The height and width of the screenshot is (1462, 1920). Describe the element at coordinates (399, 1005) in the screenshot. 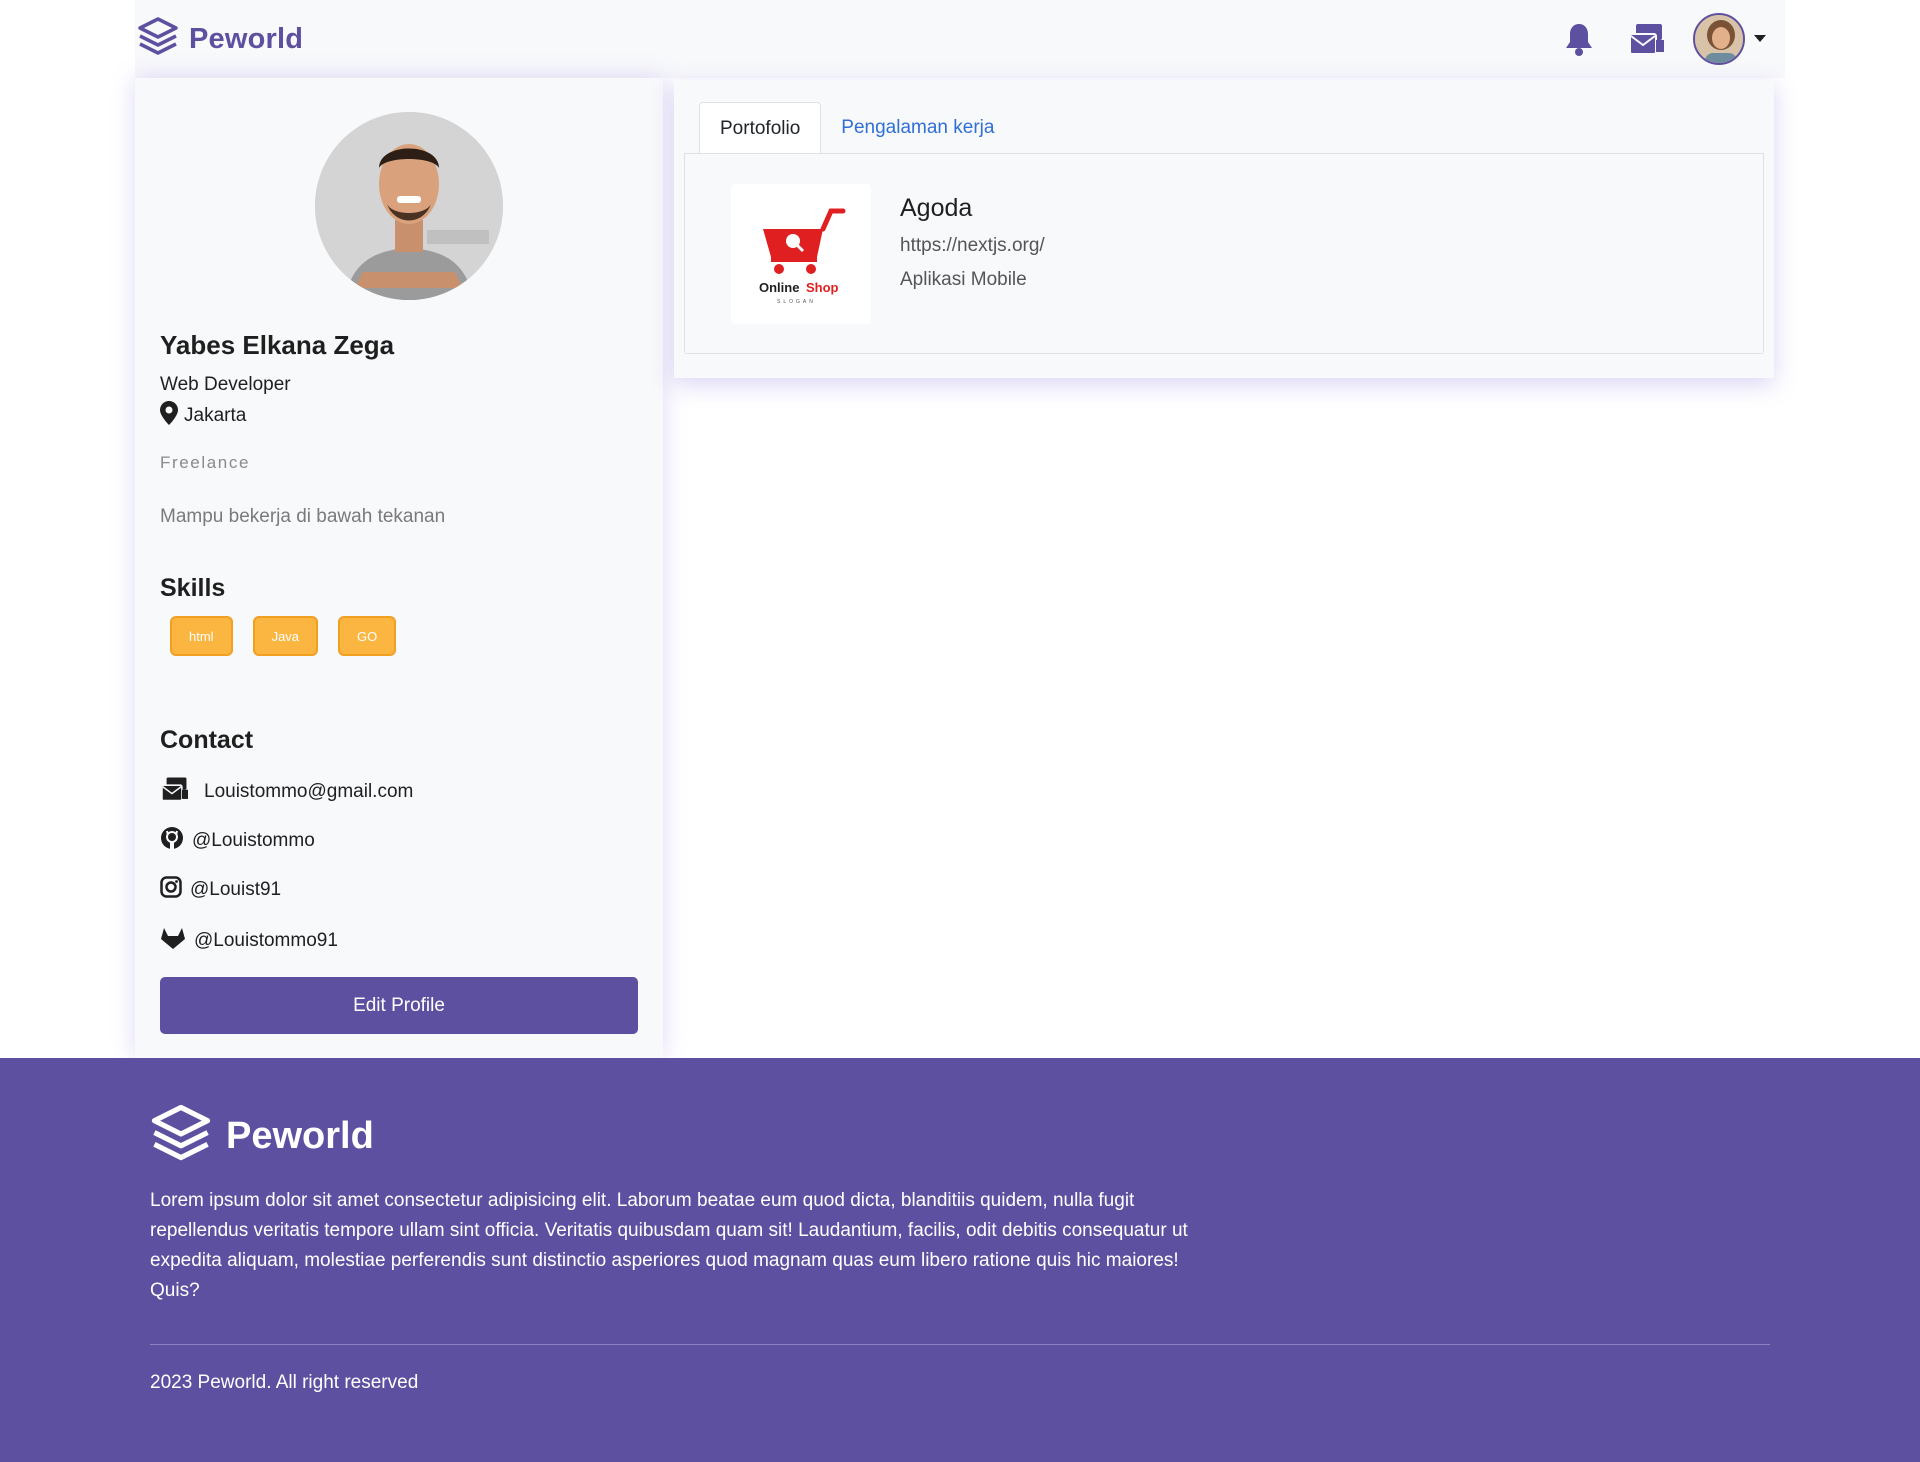

I see `edit-profile-button: Edit Profile` at that location.